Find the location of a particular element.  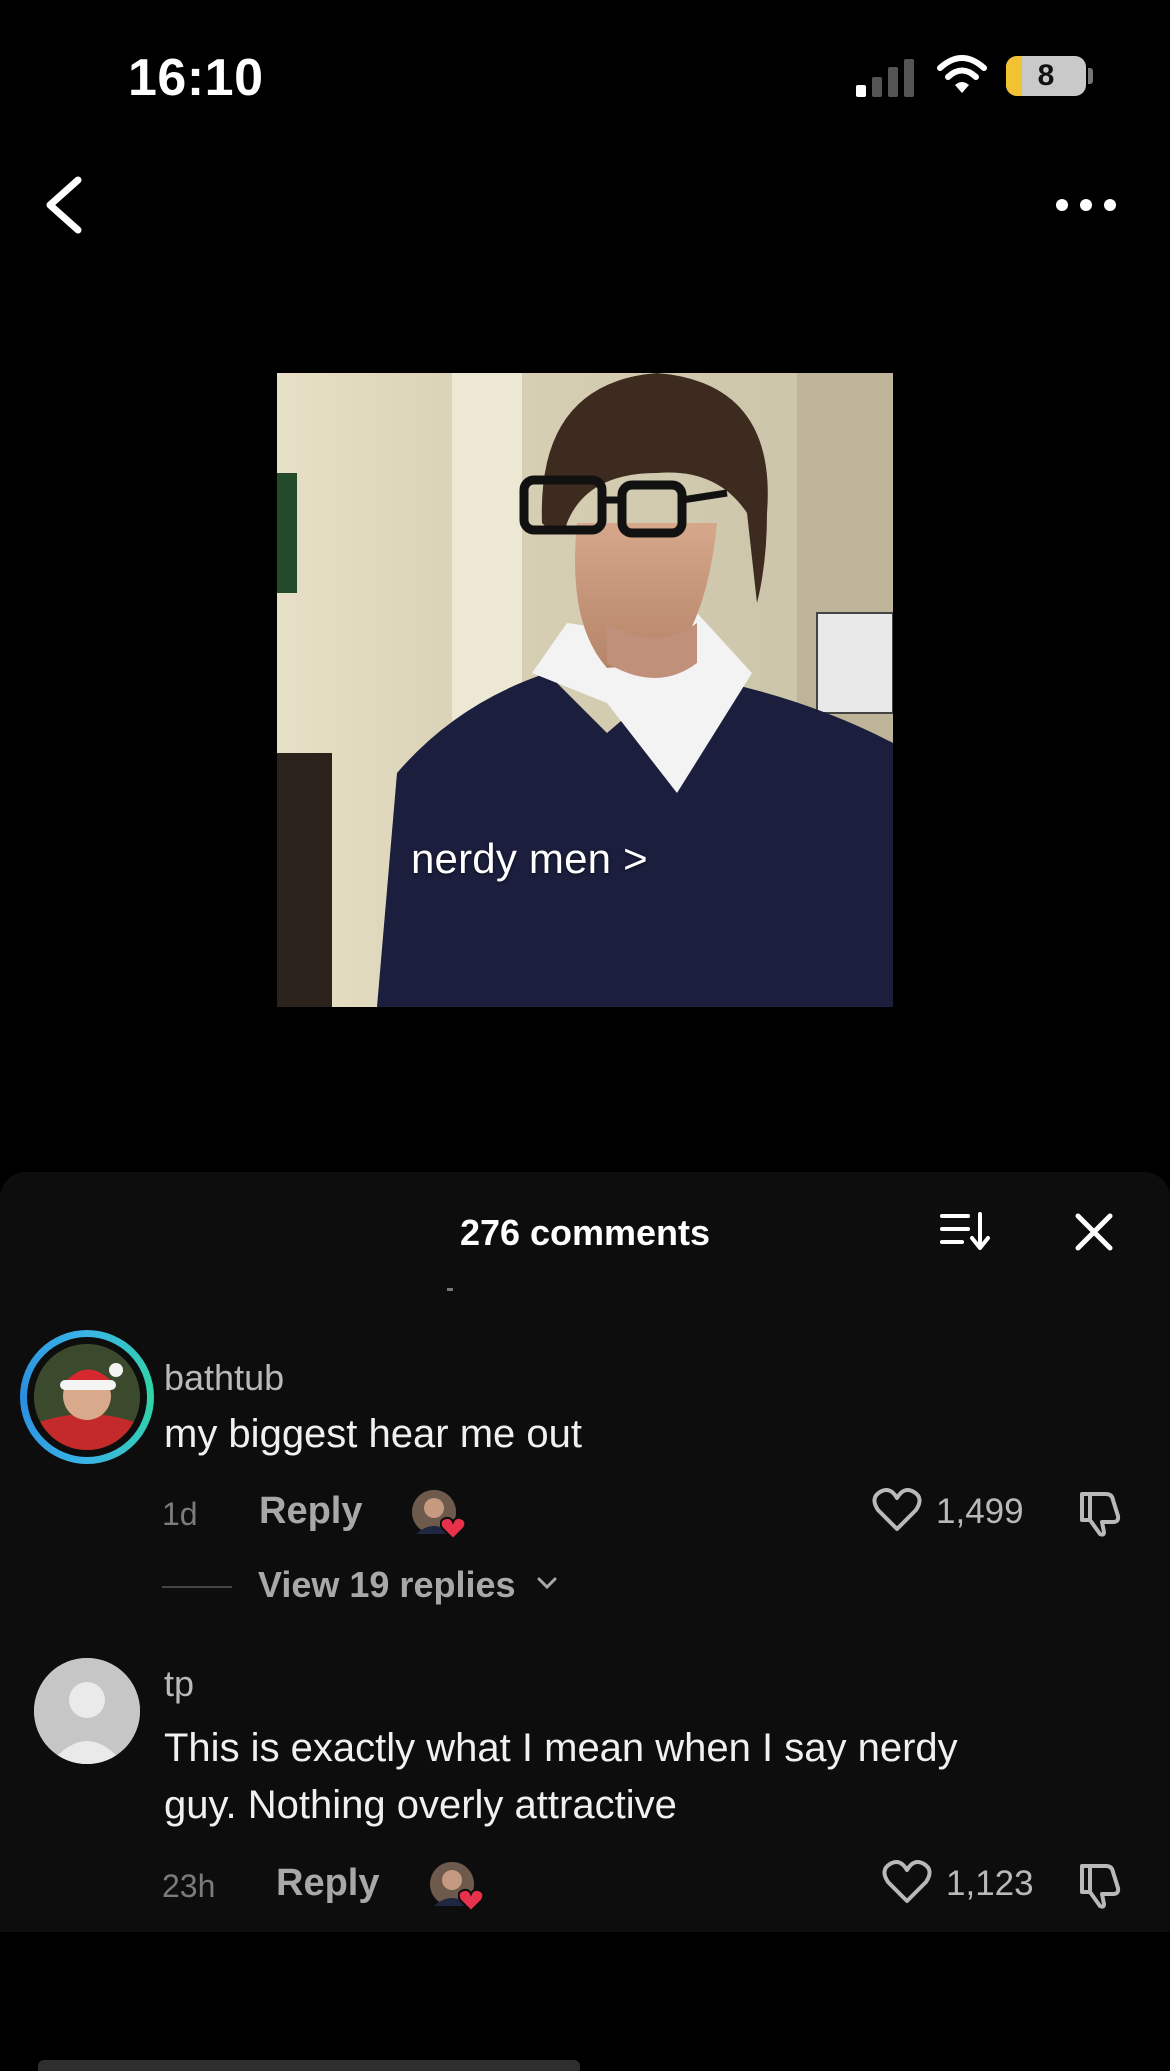

bottom-input-bar is located at coordinates (309, 2065).